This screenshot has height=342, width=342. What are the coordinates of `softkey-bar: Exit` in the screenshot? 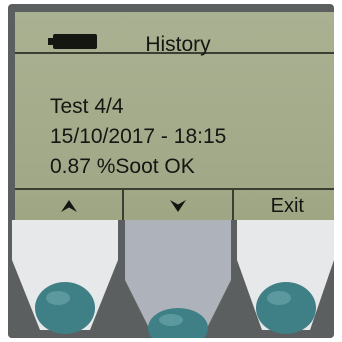 It's located at (174, 205).